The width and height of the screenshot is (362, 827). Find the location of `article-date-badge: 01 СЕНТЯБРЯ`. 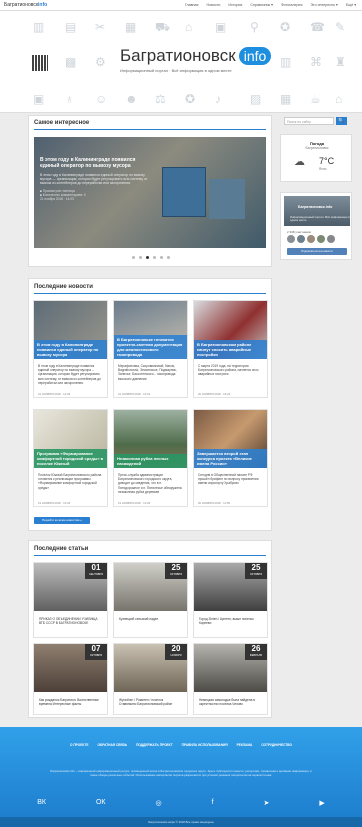

article-date-badge: 01 СЕНТЯБРЯ is located at coordinates (96, 571).